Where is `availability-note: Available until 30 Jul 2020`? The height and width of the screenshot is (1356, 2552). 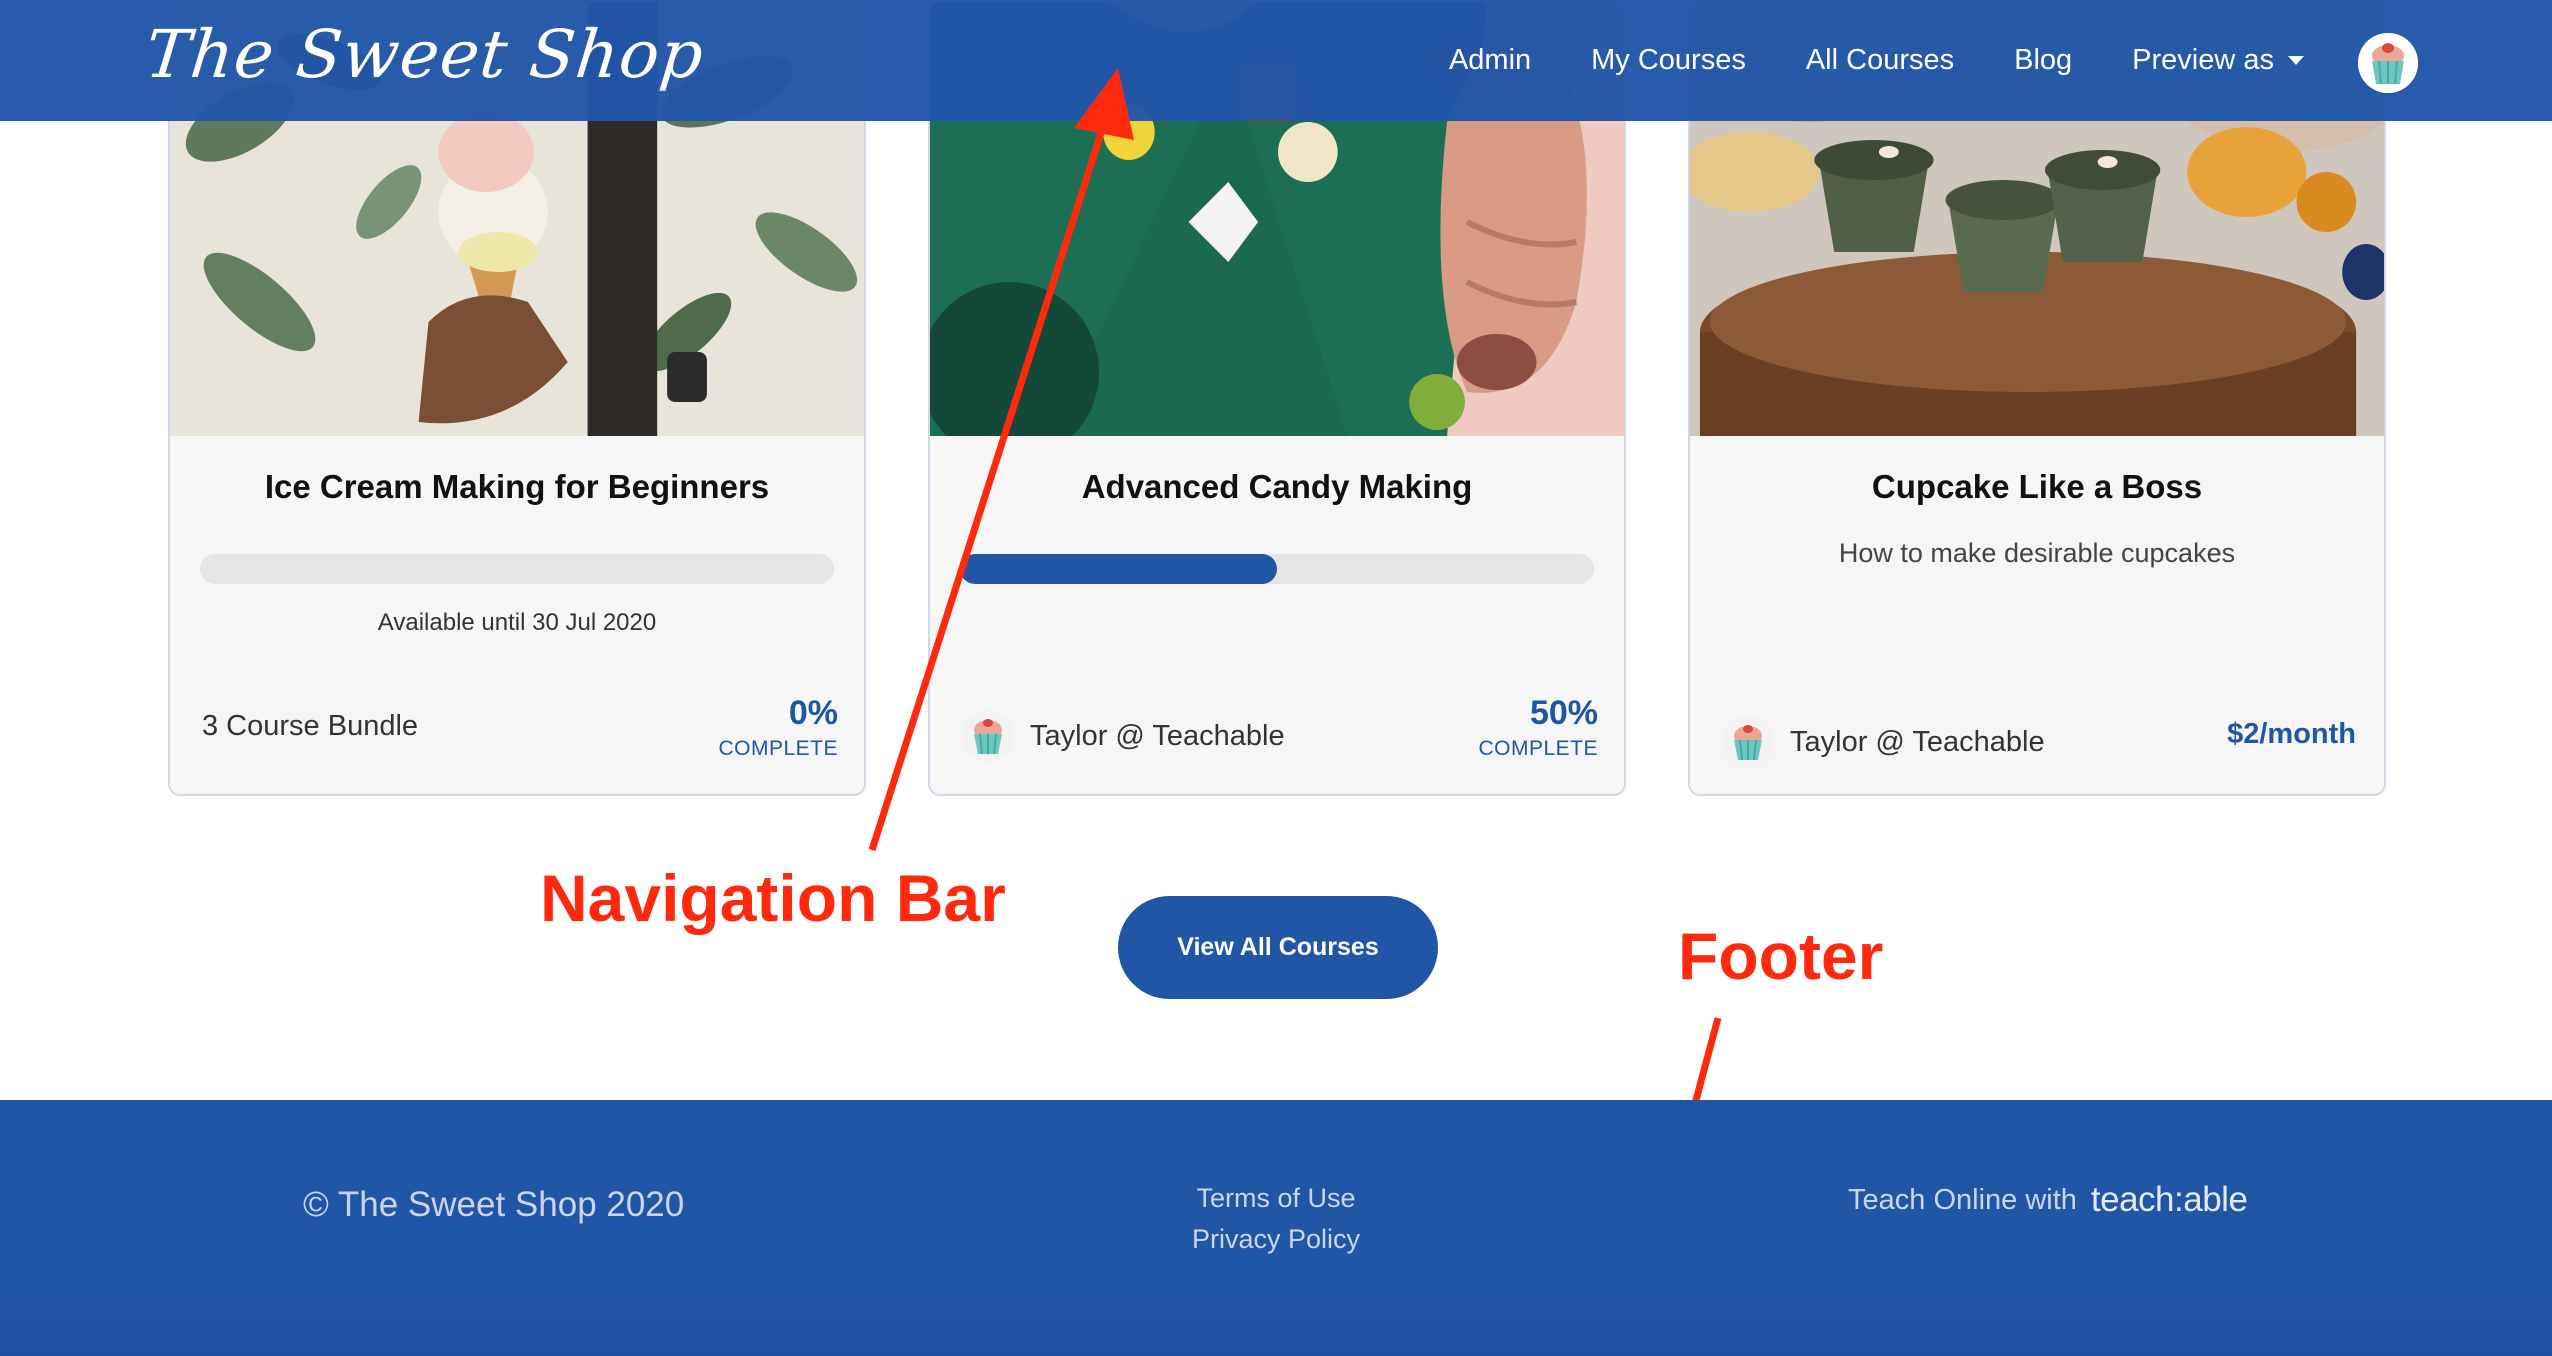
availability-note: Available until 30 Jul 2020 is located at coordinates (517, 622).